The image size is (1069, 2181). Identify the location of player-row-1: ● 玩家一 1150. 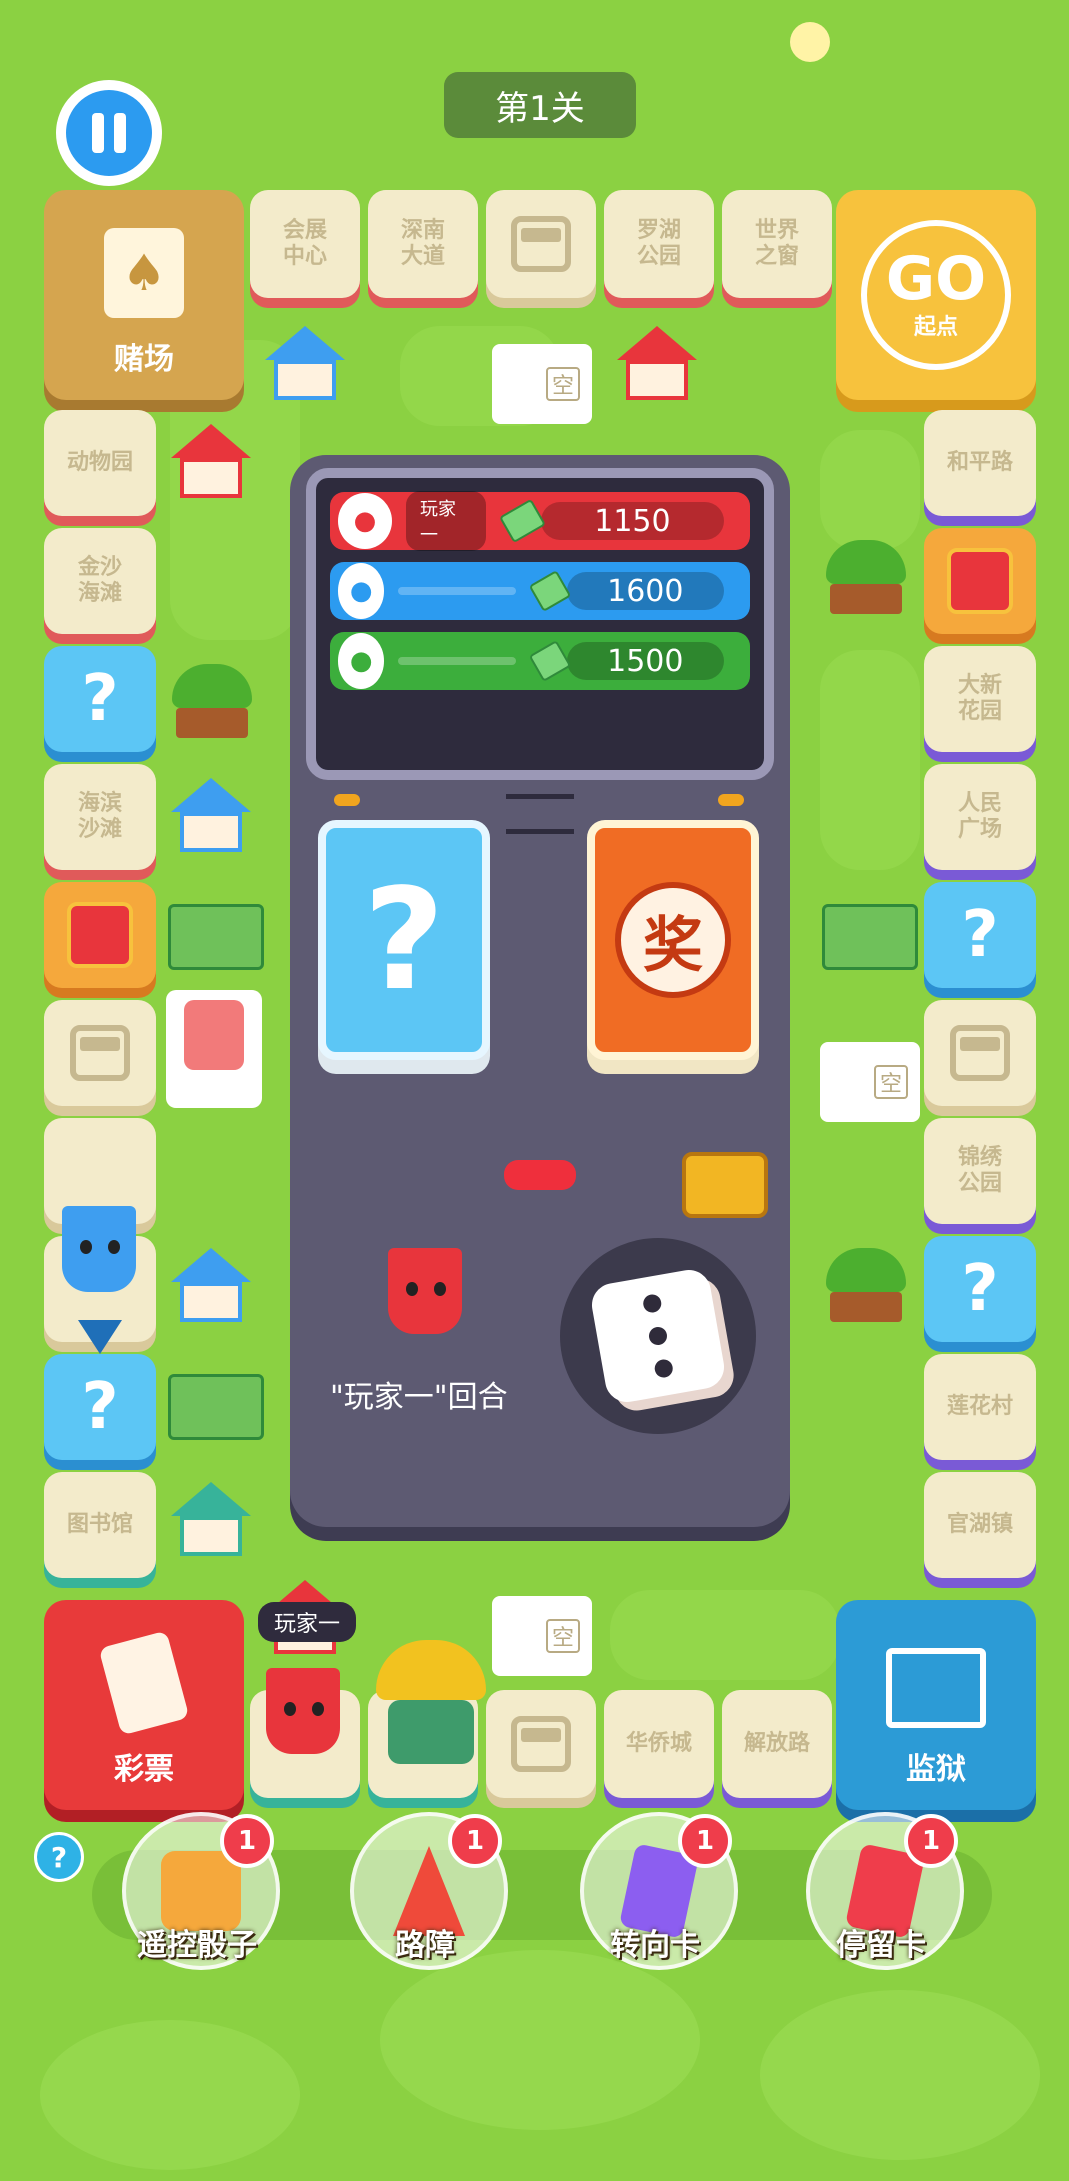
(540, 521).